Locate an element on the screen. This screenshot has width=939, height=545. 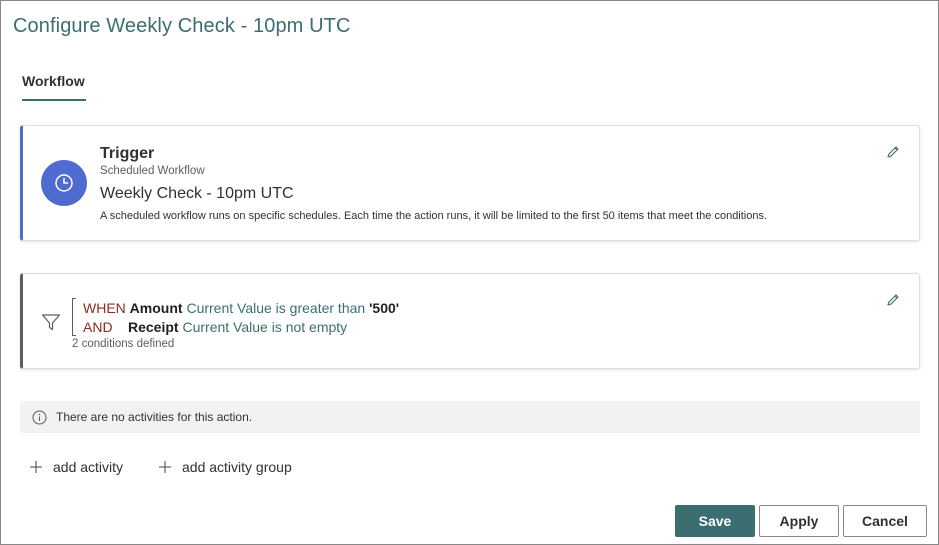
info-icon is located at coordinates (39, 417).